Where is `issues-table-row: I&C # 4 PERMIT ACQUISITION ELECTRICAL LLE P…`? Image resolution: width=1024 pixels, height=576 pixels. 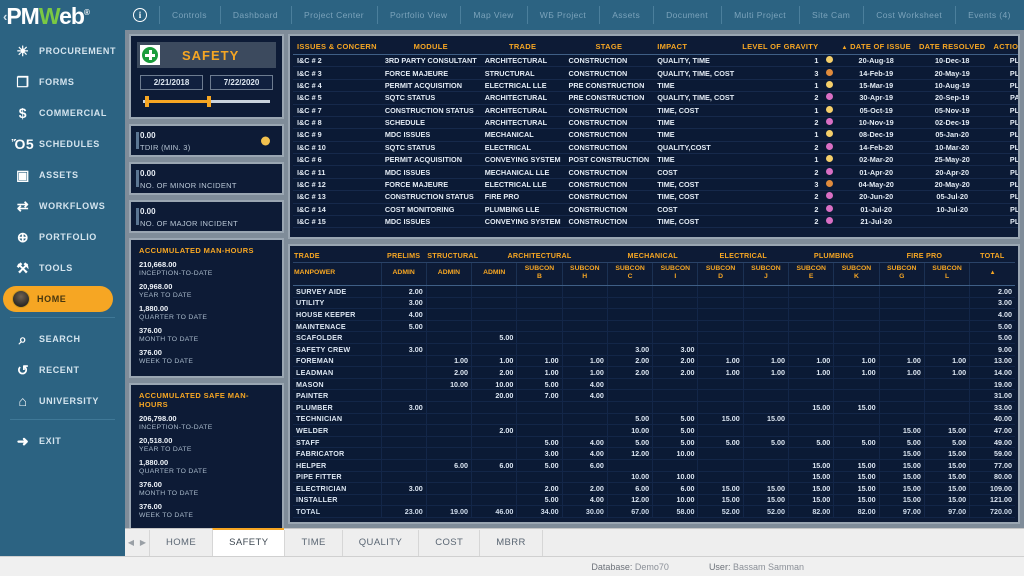 issues-table-row: I&C # 4 PERMIT ACQUISITION ELECTRICAL LLE P… is located at coordinates (655, 86).